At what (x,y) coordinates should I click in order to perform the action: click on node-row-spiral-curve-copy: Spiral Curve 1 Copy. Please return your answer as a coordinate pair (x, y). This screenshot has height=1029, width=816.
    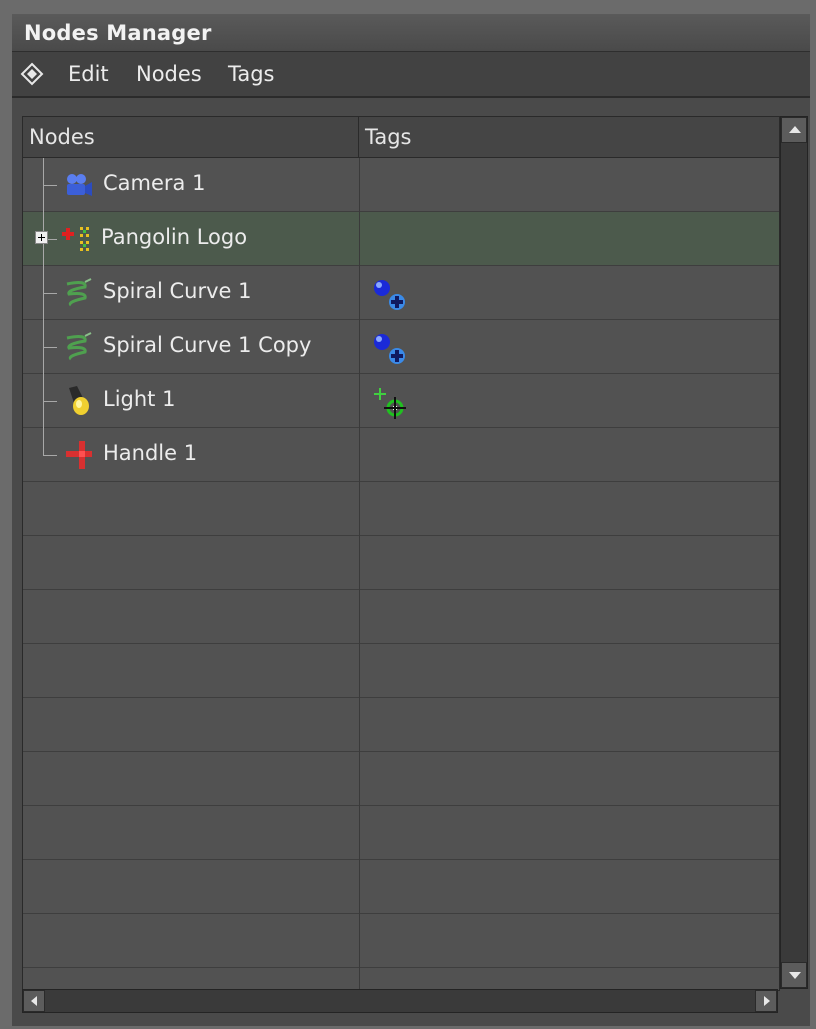
    Looking at the image, I should click on (401, 347).